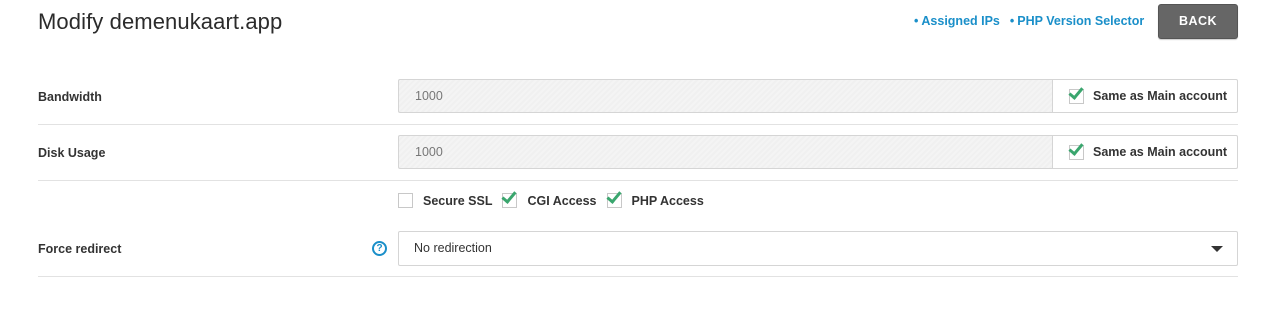 This screenshot has width=1274, height=309. What do you see at coordinates (379, 248) in the screenshot?
I see `question-circle-icon: ?` at bounding box center [379, 248].